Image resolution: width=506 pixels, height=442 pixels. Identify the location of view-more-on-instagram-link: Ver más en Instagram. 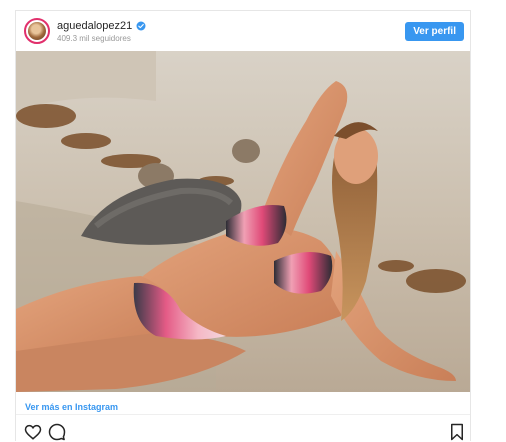
(71, 407).